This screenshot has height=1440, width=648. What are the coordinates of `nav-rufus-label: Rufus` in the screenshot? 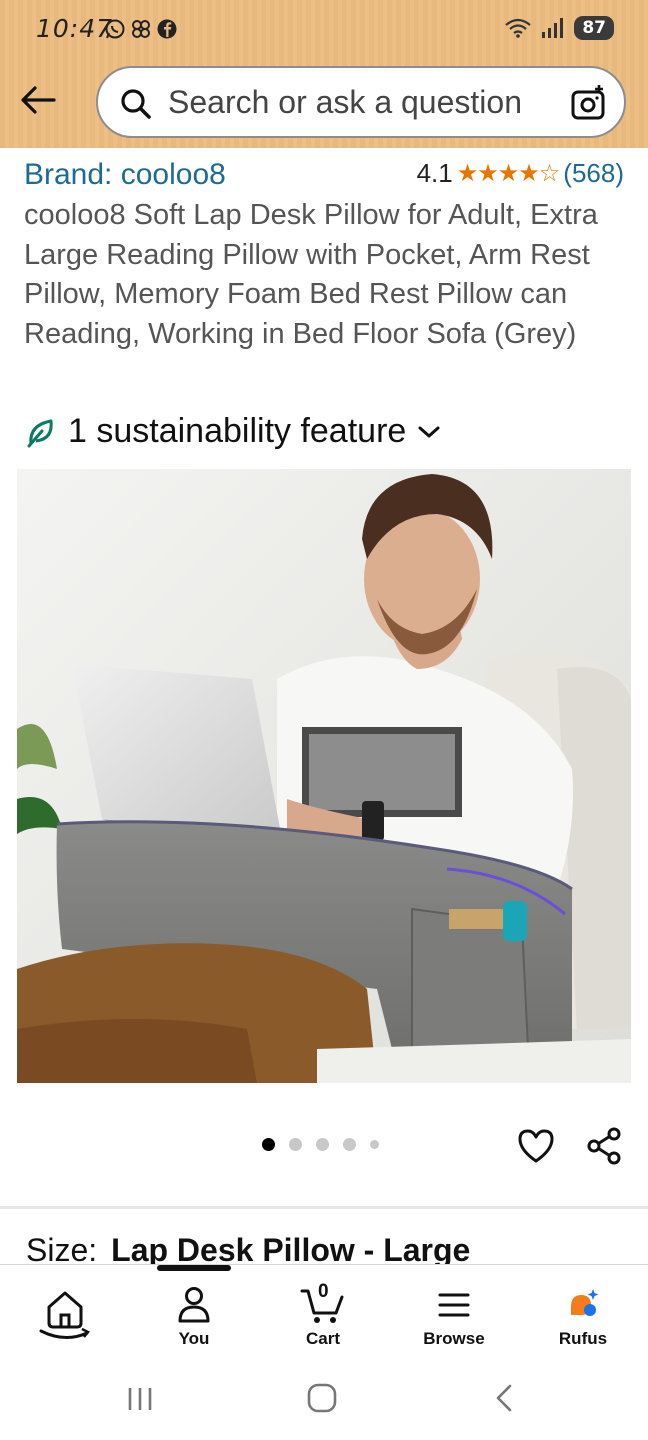 It's located at (583, 1338).